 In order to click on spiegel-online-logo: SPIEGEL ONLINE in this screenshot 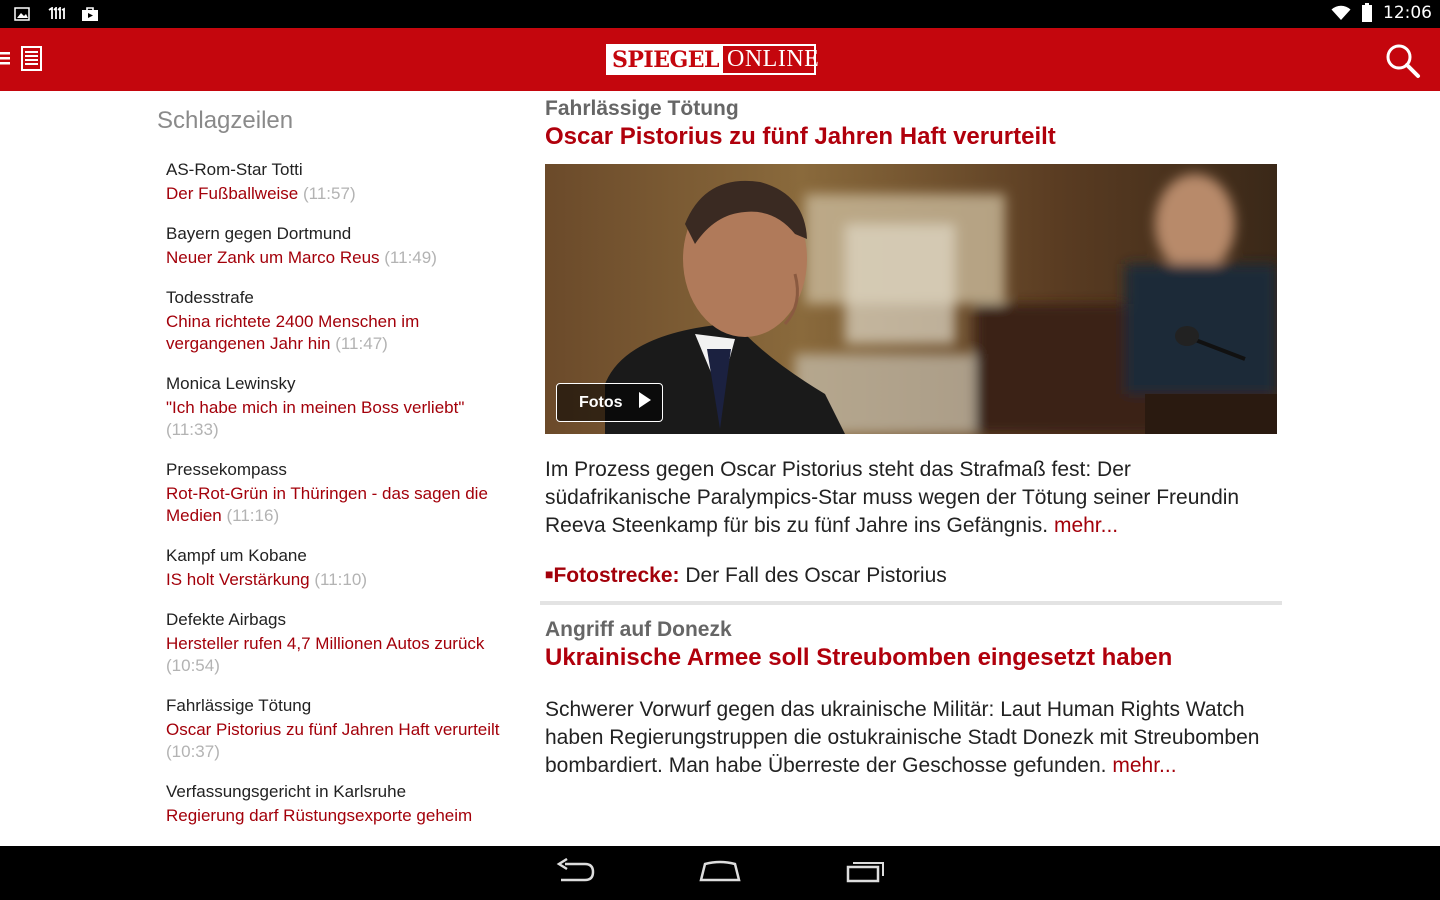, I will do `click(712, 59)`.